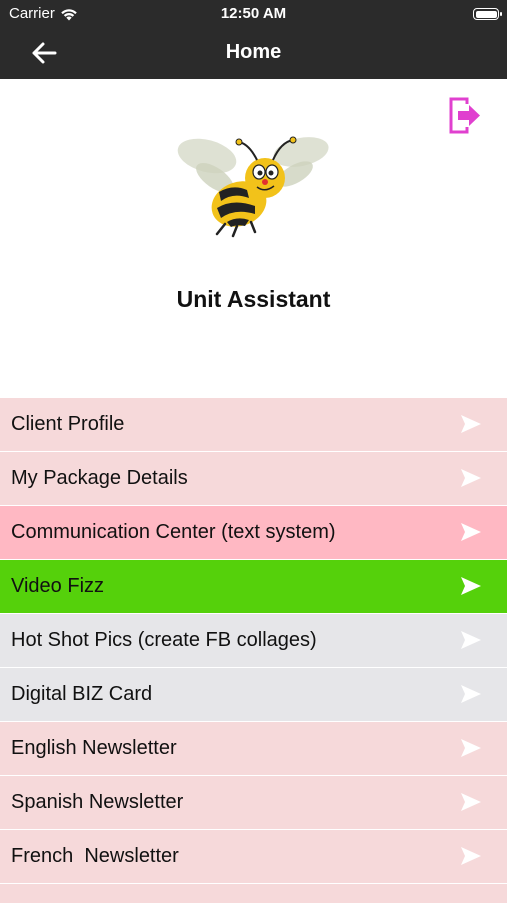  I want to click on menu-item-hot-shot-pics: Hot Shot Pics (create FB collages), so click(253, 641).